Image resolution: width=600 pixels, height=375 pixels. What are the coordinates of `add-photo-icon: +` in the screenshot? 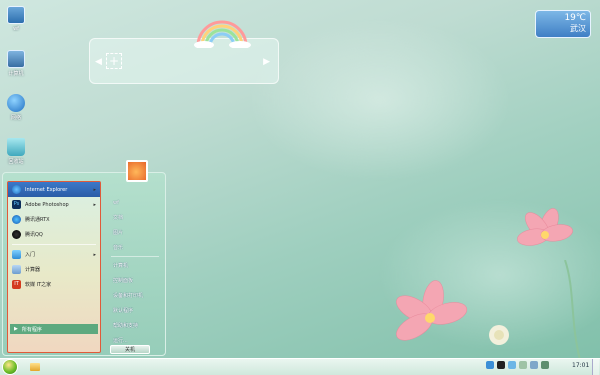 It's located at (114, 61).